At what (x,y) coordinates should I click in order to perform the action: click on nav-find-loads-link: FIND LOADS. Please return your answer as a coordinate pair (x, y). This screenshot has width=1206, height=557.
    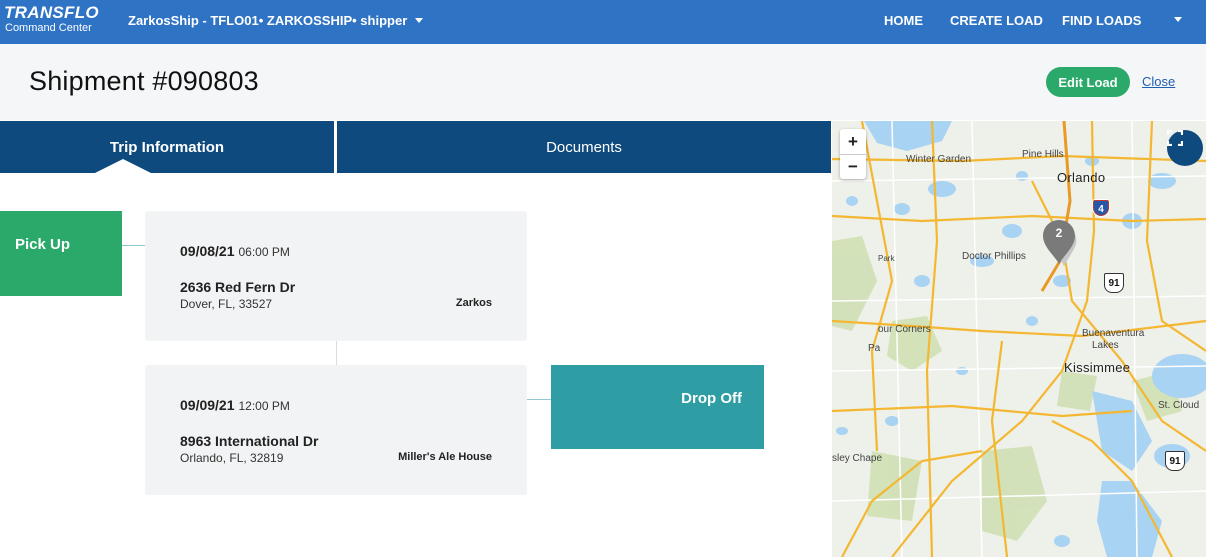
    Looking at the image, I should click on (1101, 20).